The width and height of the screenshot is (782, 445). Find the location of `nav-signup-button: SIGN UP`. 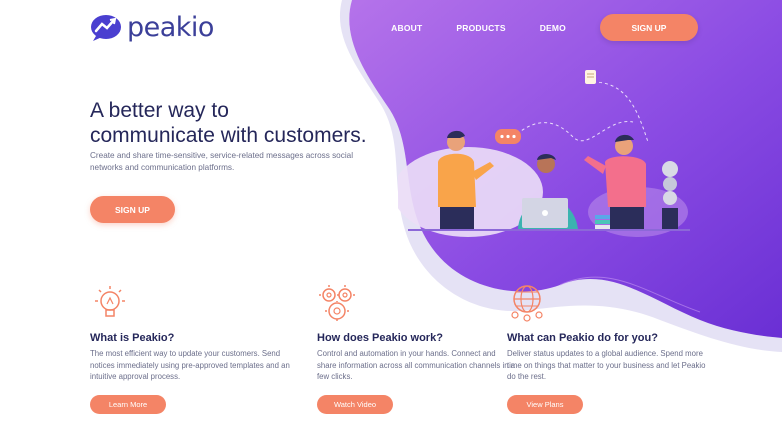

nav-signup-button: SIGN UP is located at coordinates (649, 27).